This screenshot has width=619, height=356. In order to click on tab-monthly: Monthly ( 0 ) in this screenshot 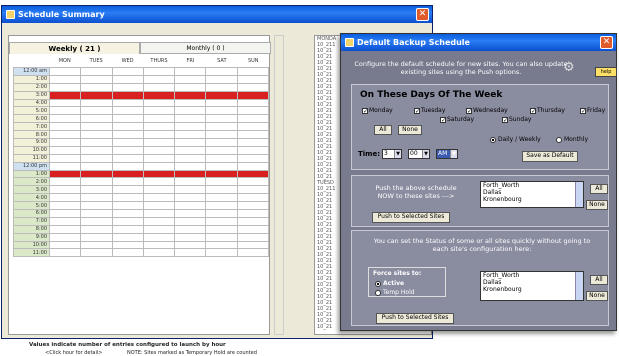, I will do `click(205, 48)`.